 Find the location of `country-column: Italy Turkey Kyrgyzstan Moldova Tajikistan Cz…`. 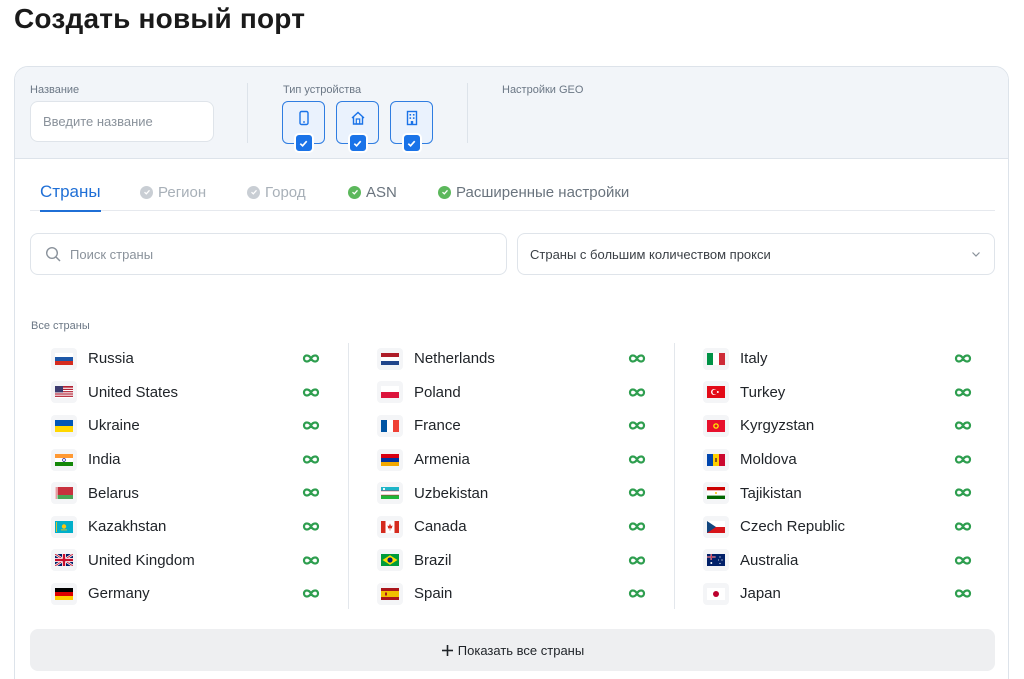

country-column: Italy Turkey Kyrgyzstan Moldova Tajikistan Cz… is located at coordinates (852, 477).